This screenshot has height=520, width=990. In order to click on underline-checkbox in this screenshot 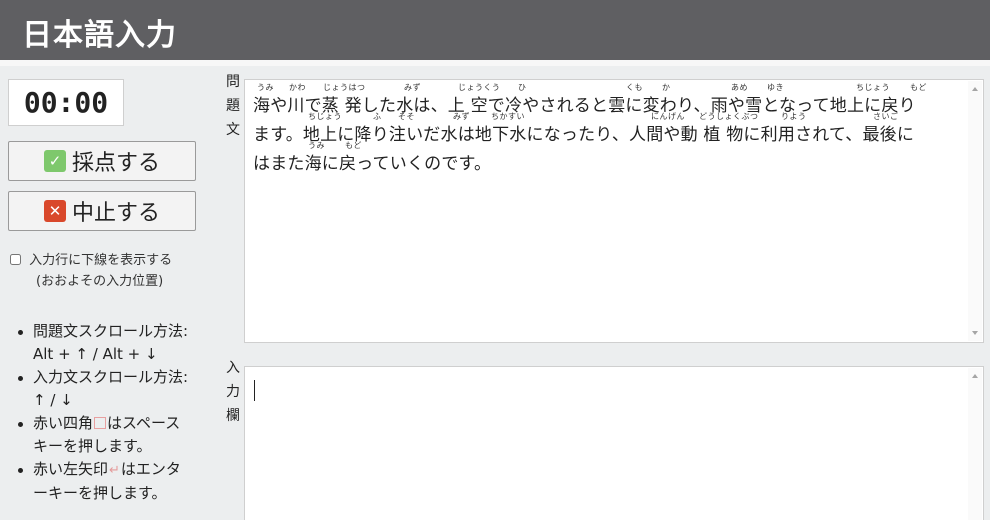, I will do `click(15, 259)`.